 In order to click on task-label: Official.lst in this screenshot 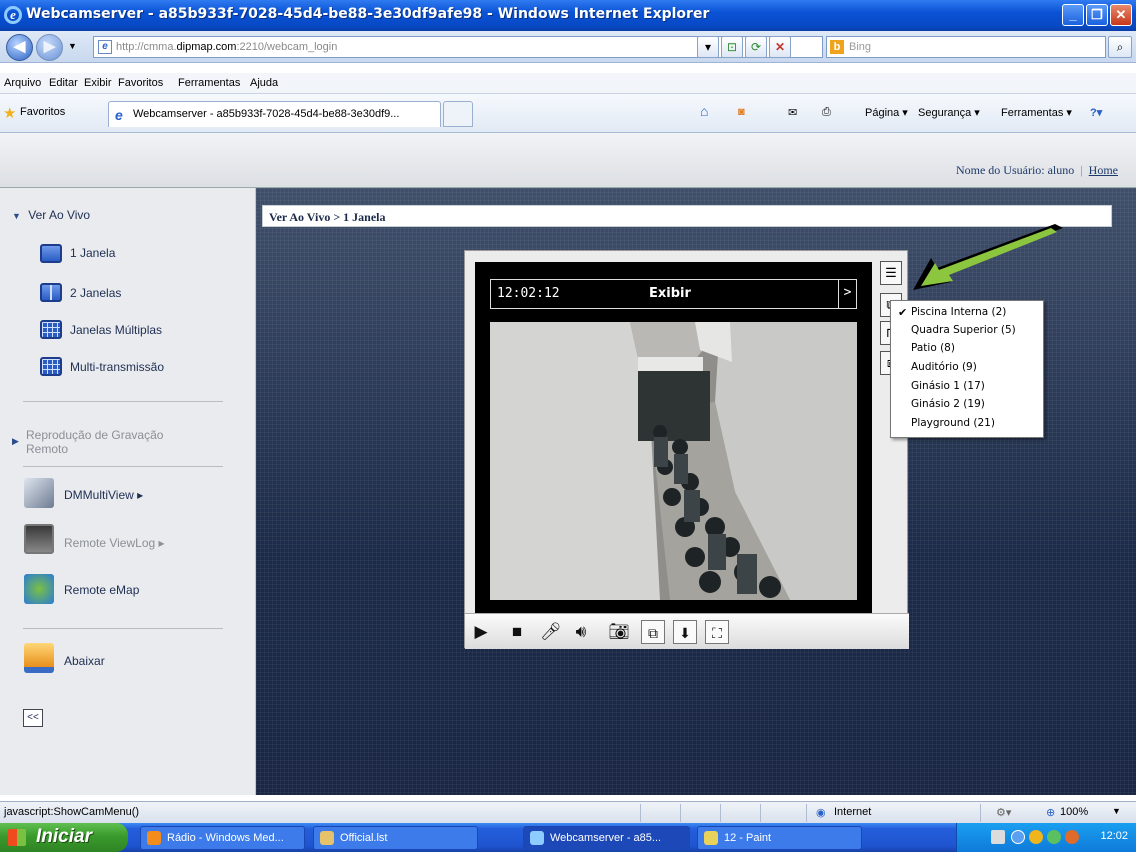, I will do `click(364, 838)`.